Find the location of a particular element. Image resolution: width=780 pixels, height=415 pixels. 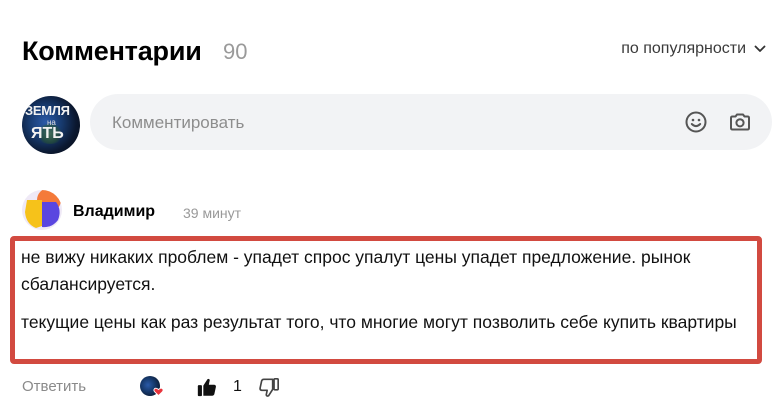

avatar-logo-line3: ЯТЬ is located at coordinates (47, 133).